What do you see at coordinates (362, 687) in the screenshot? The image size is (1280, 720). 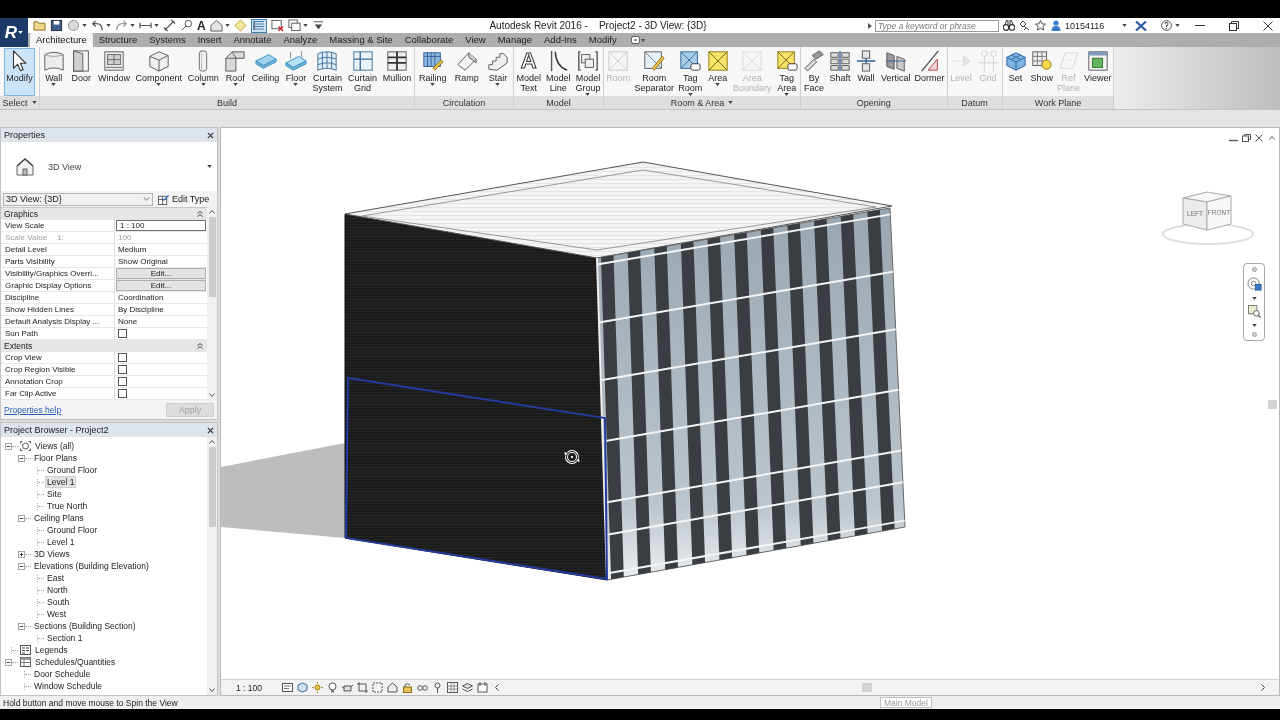 I see `crop-icon` at bounding box center [362, 687].